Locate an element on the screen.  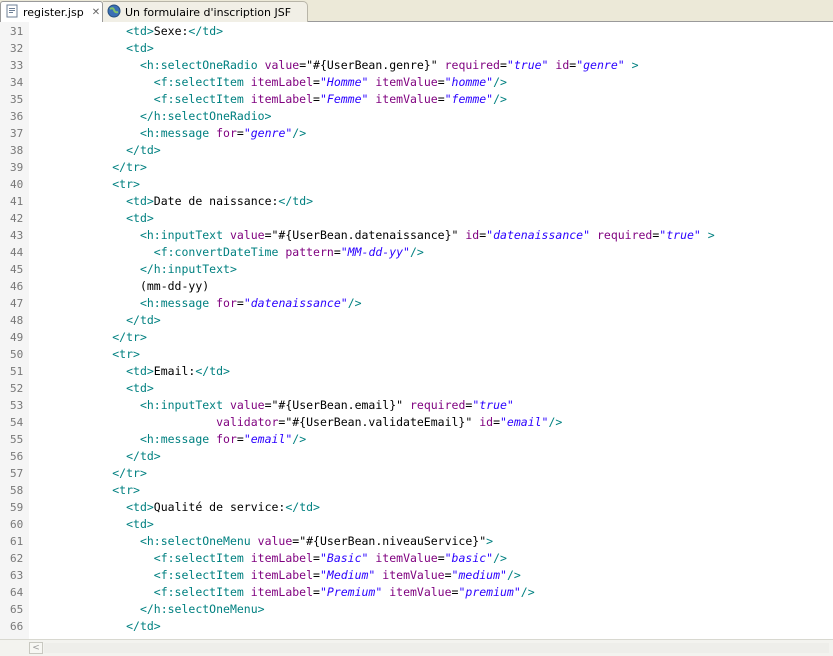
code-line: 50 <tr> is located at coordinates (416, 354).